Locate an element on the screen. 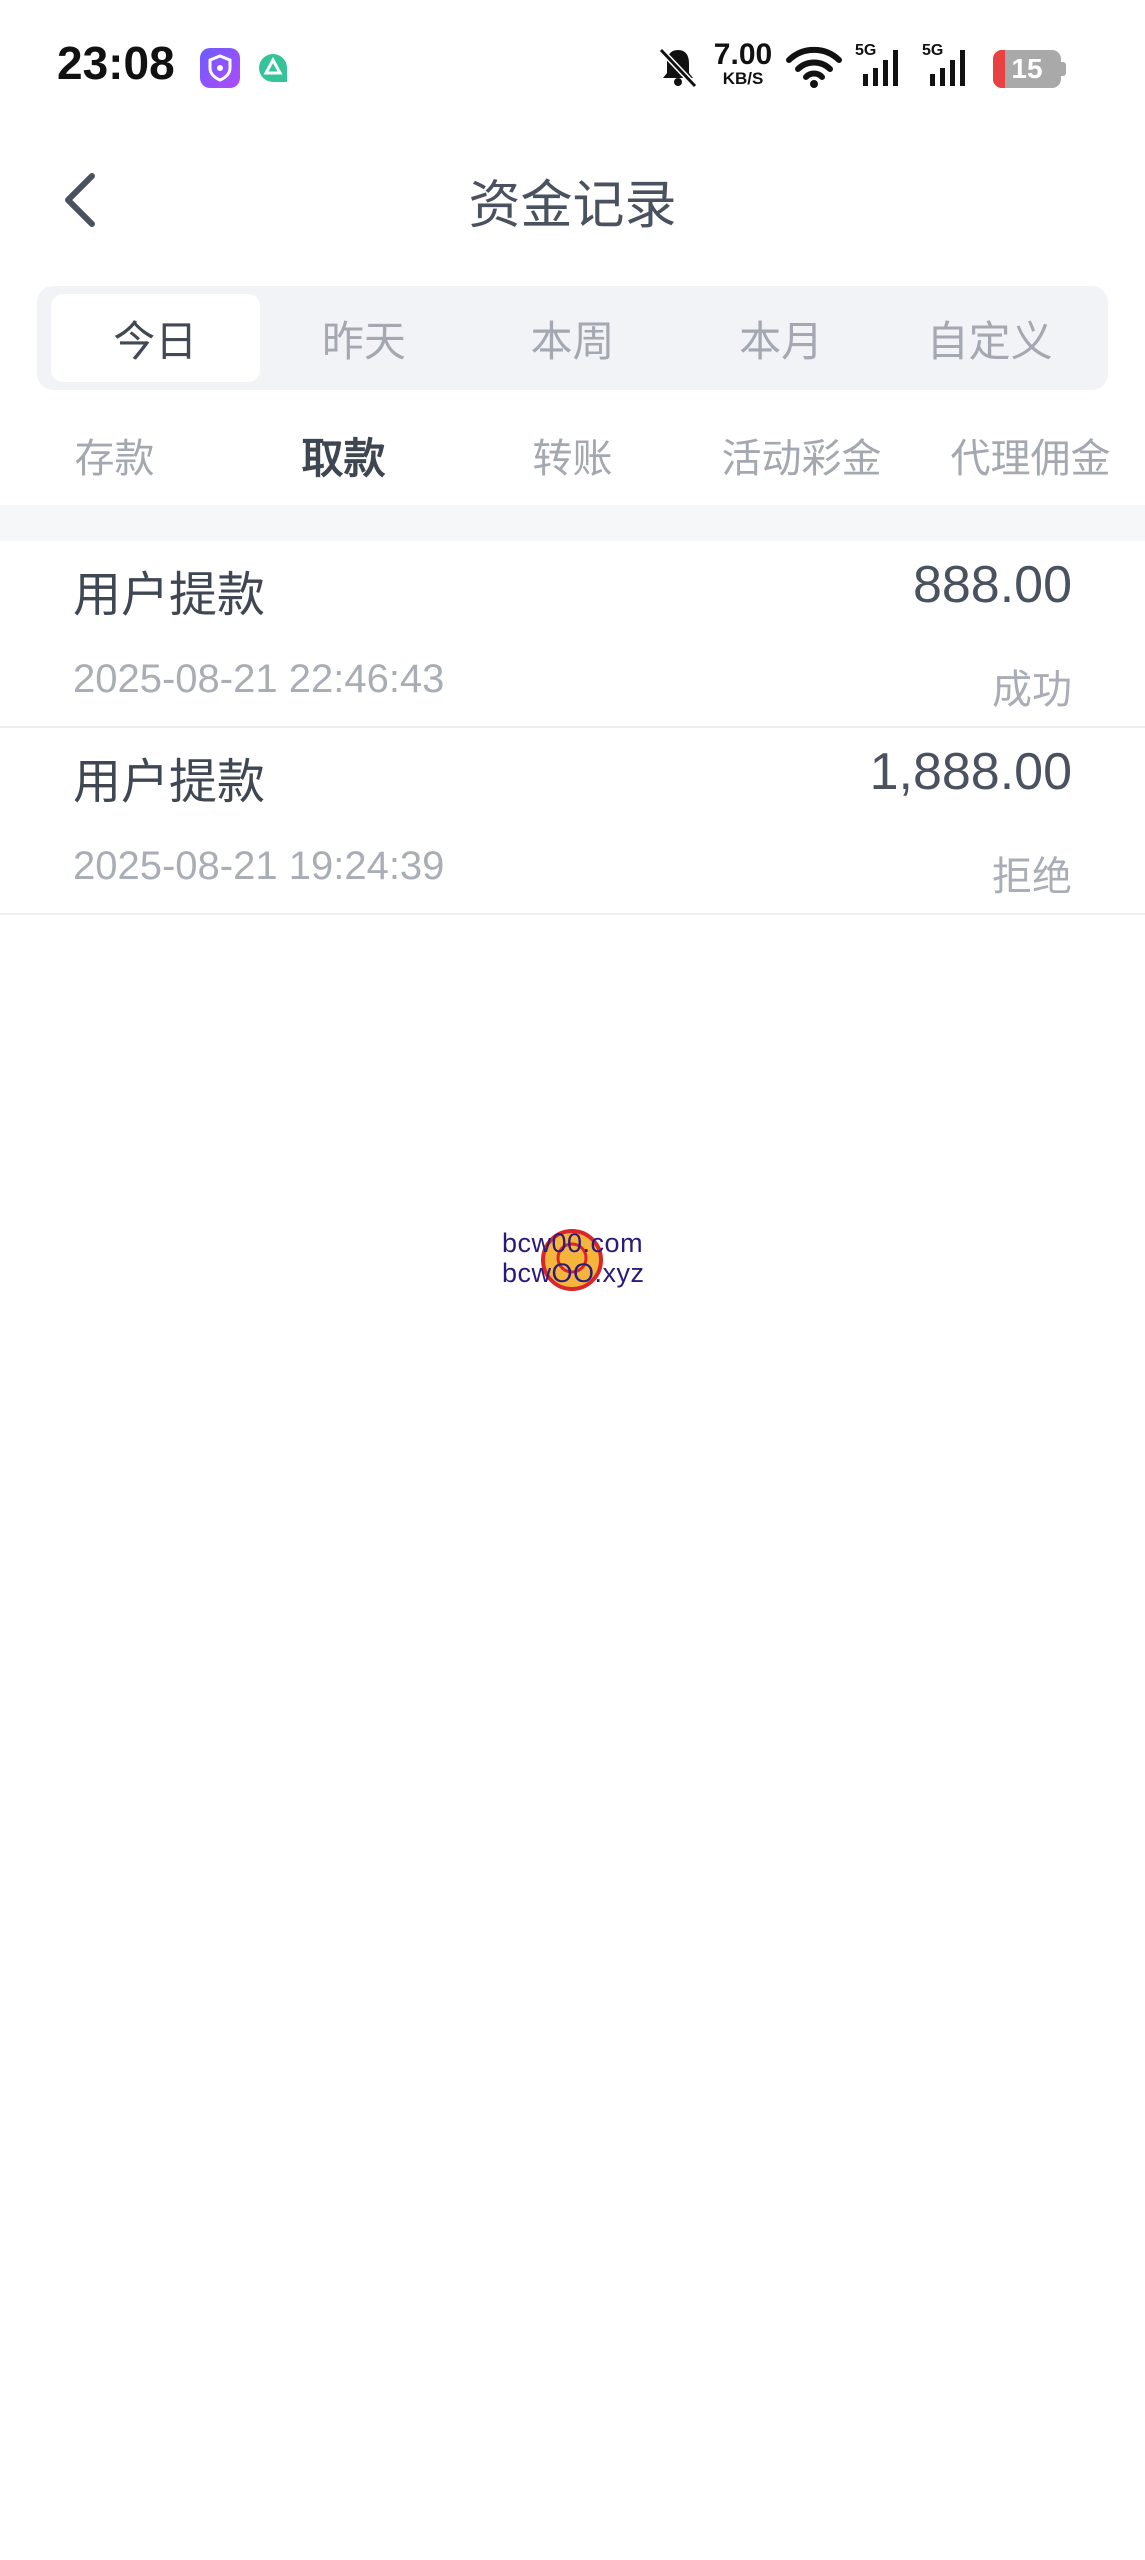  header: 资金记录 is located at coordinates (572, 200).